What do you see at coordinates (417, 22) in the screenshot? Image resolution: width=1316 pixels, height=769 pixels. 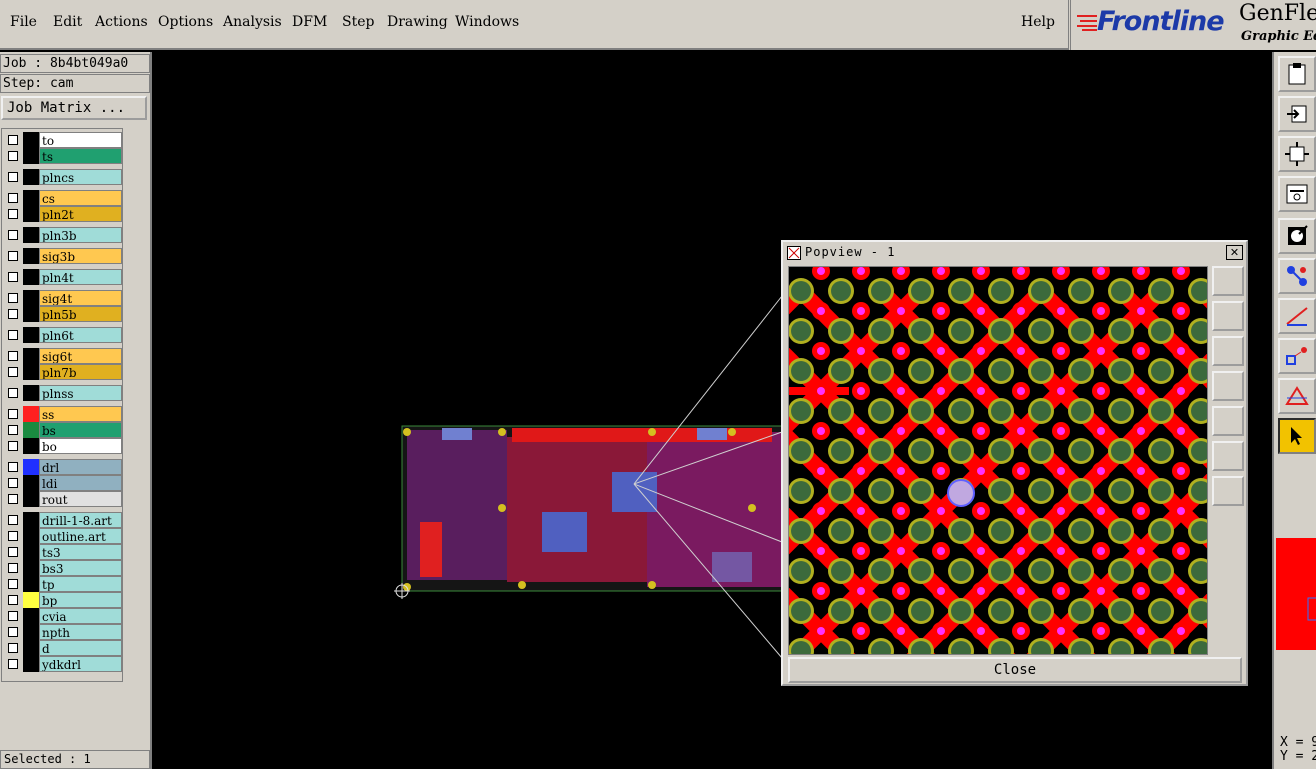 I see `menu-drawing: Drawing` at bounding box center [417, 22].